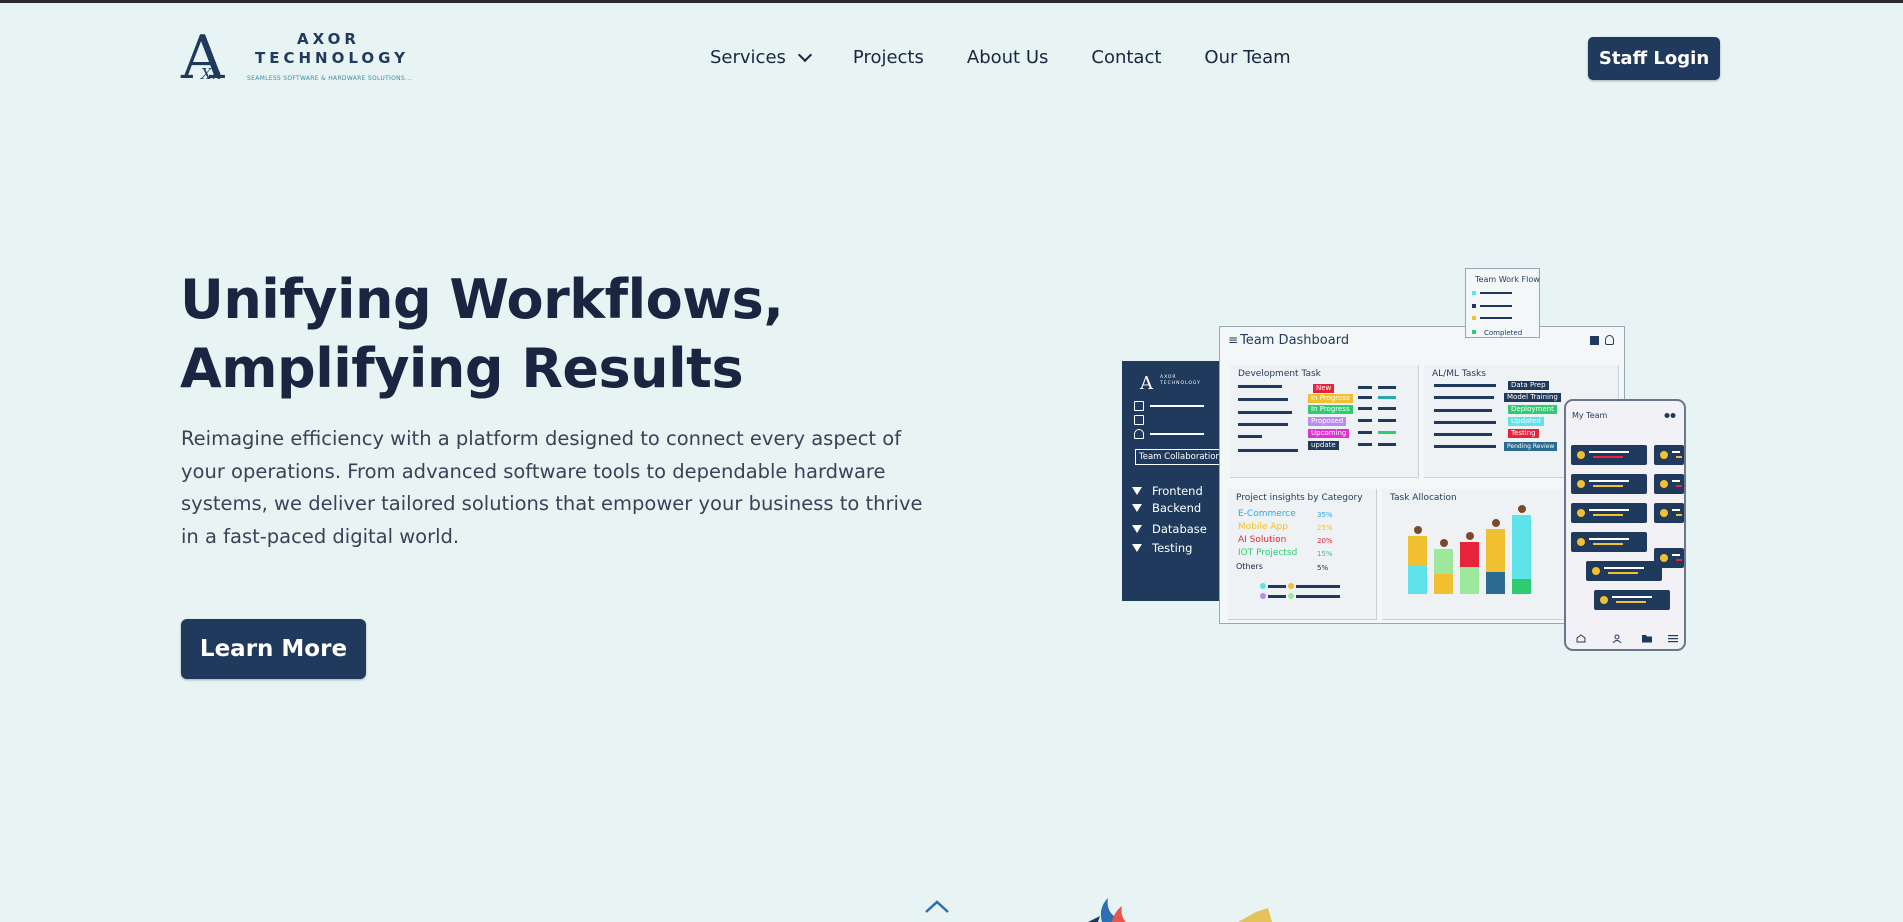 This screenshot has height=922, width=1903. What do you see at coordinates (1670, 415) in the screenshot?
I see `dots-icon` at bounding box center [1670, 415].